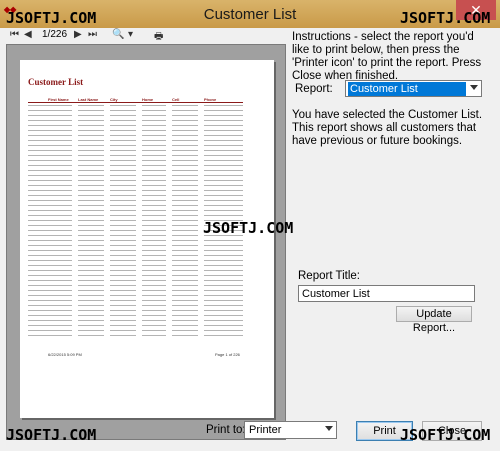 The width and height of the screenshot is (500, 451). I want to click on header-rule, so click(135, 102).